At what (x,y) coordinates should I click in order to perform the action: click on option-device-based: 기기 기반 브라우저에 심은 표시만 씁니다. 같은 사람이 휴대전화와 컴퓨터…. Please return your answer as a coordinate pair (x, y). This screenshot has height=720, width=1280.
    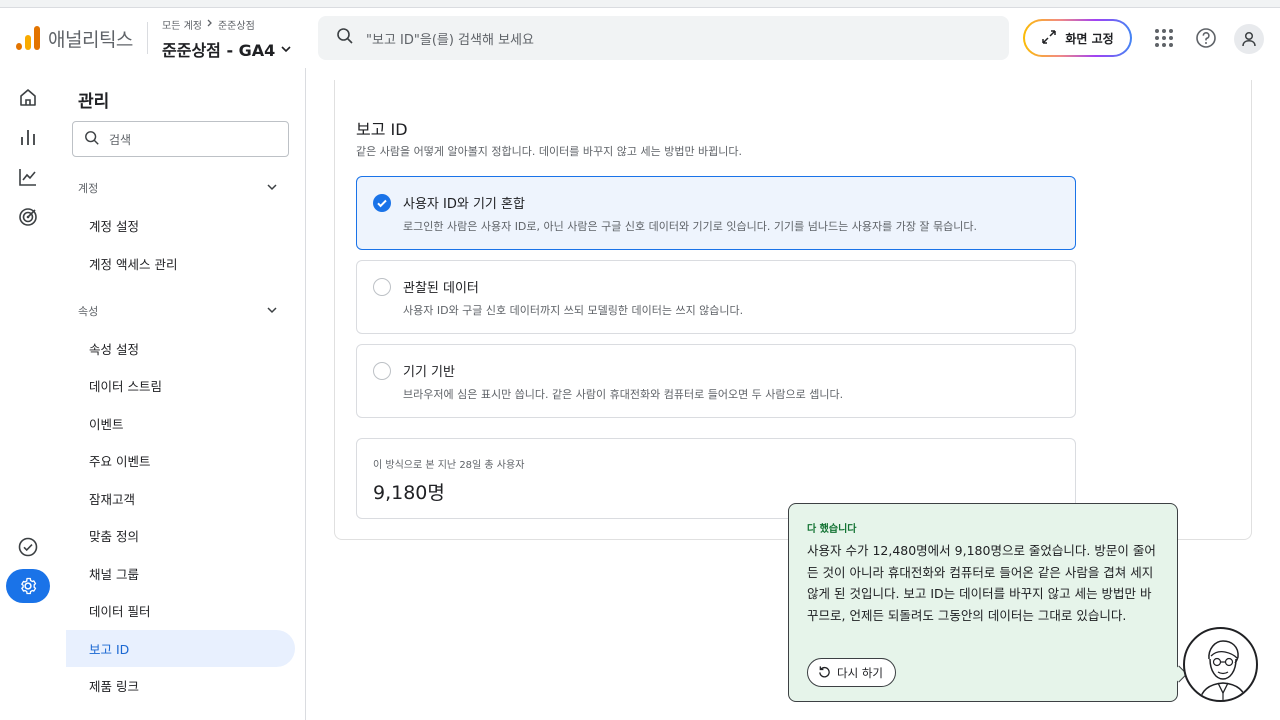
    Looking at the image, I should click on (716, 381).